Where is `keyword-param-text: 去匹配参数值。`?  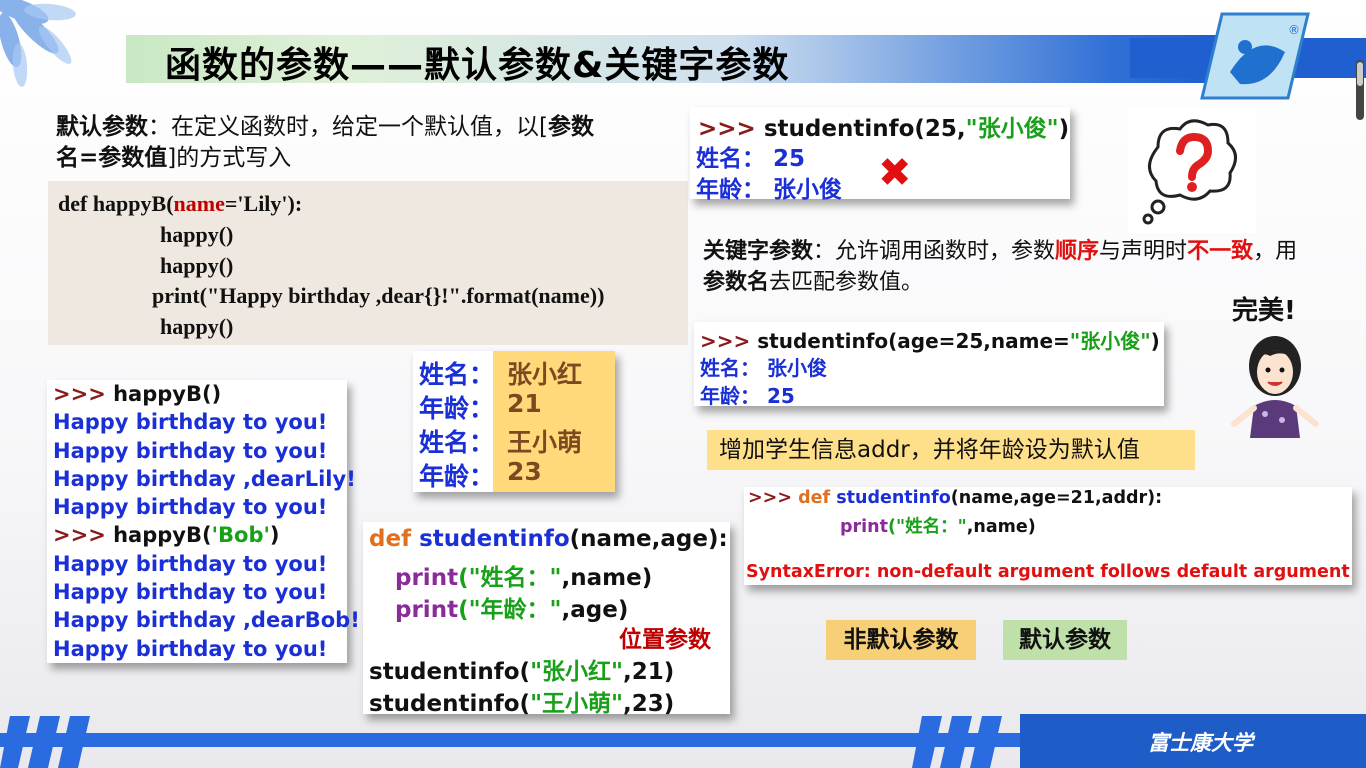 keyword-param-text: 去匹配参数值。 is located at coordinates (846, 282).